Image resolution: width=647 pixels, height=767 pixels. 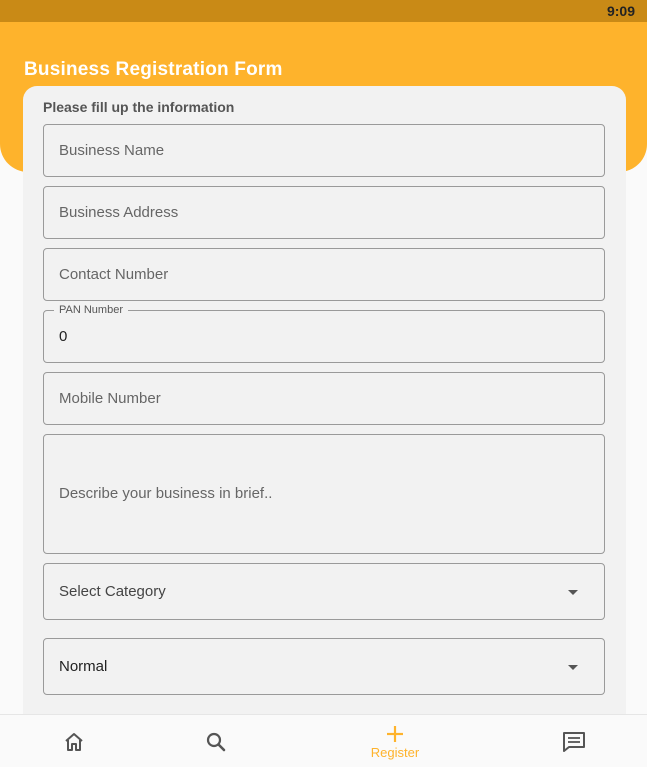 I want to click on mobile-number-placeholder: Mobile Number, so click(x=110, y=398).